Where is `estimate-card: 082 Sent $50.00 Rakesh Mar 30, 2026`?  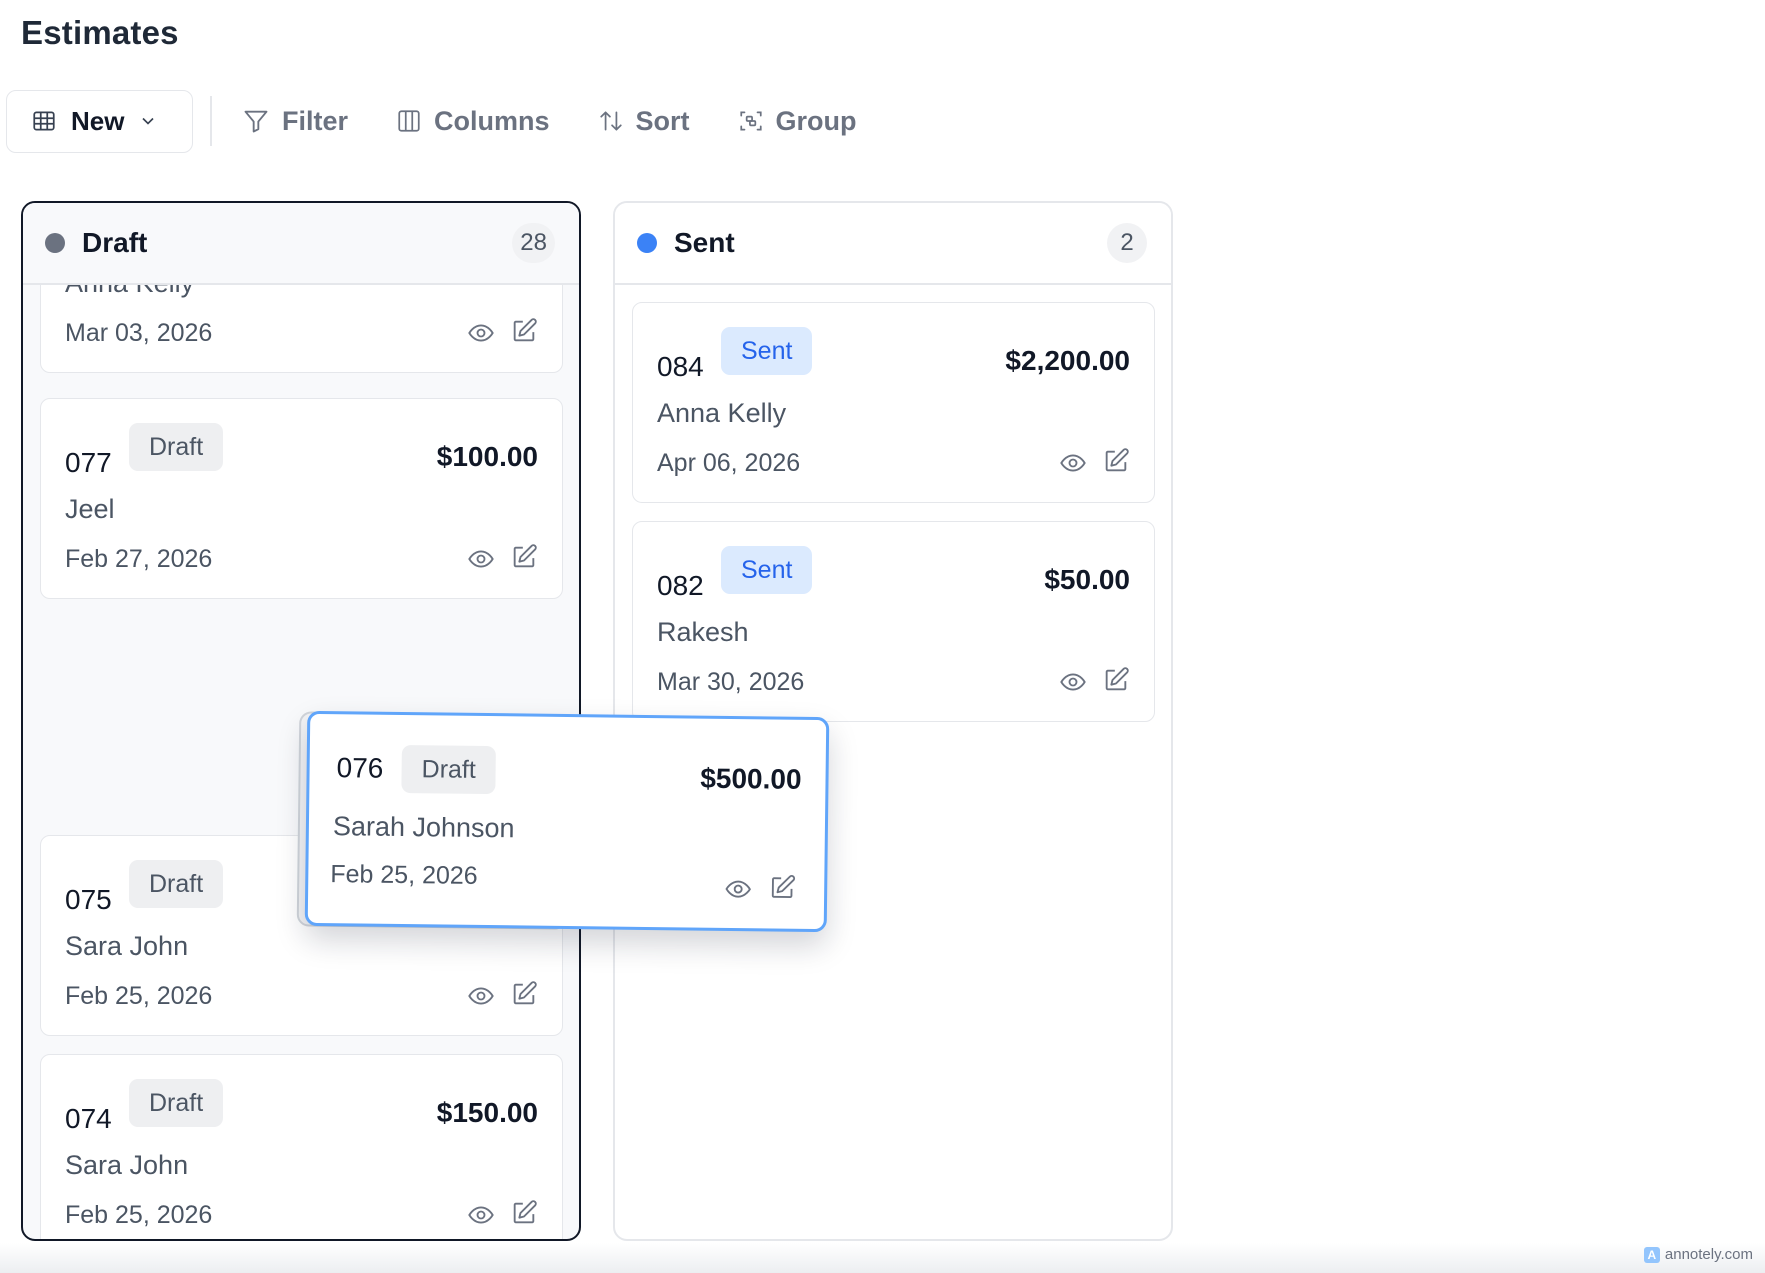 estimate-card: 082 Sent $50.00 Rakesh Mar 30, 2026 is located at coordinates (893, 621).